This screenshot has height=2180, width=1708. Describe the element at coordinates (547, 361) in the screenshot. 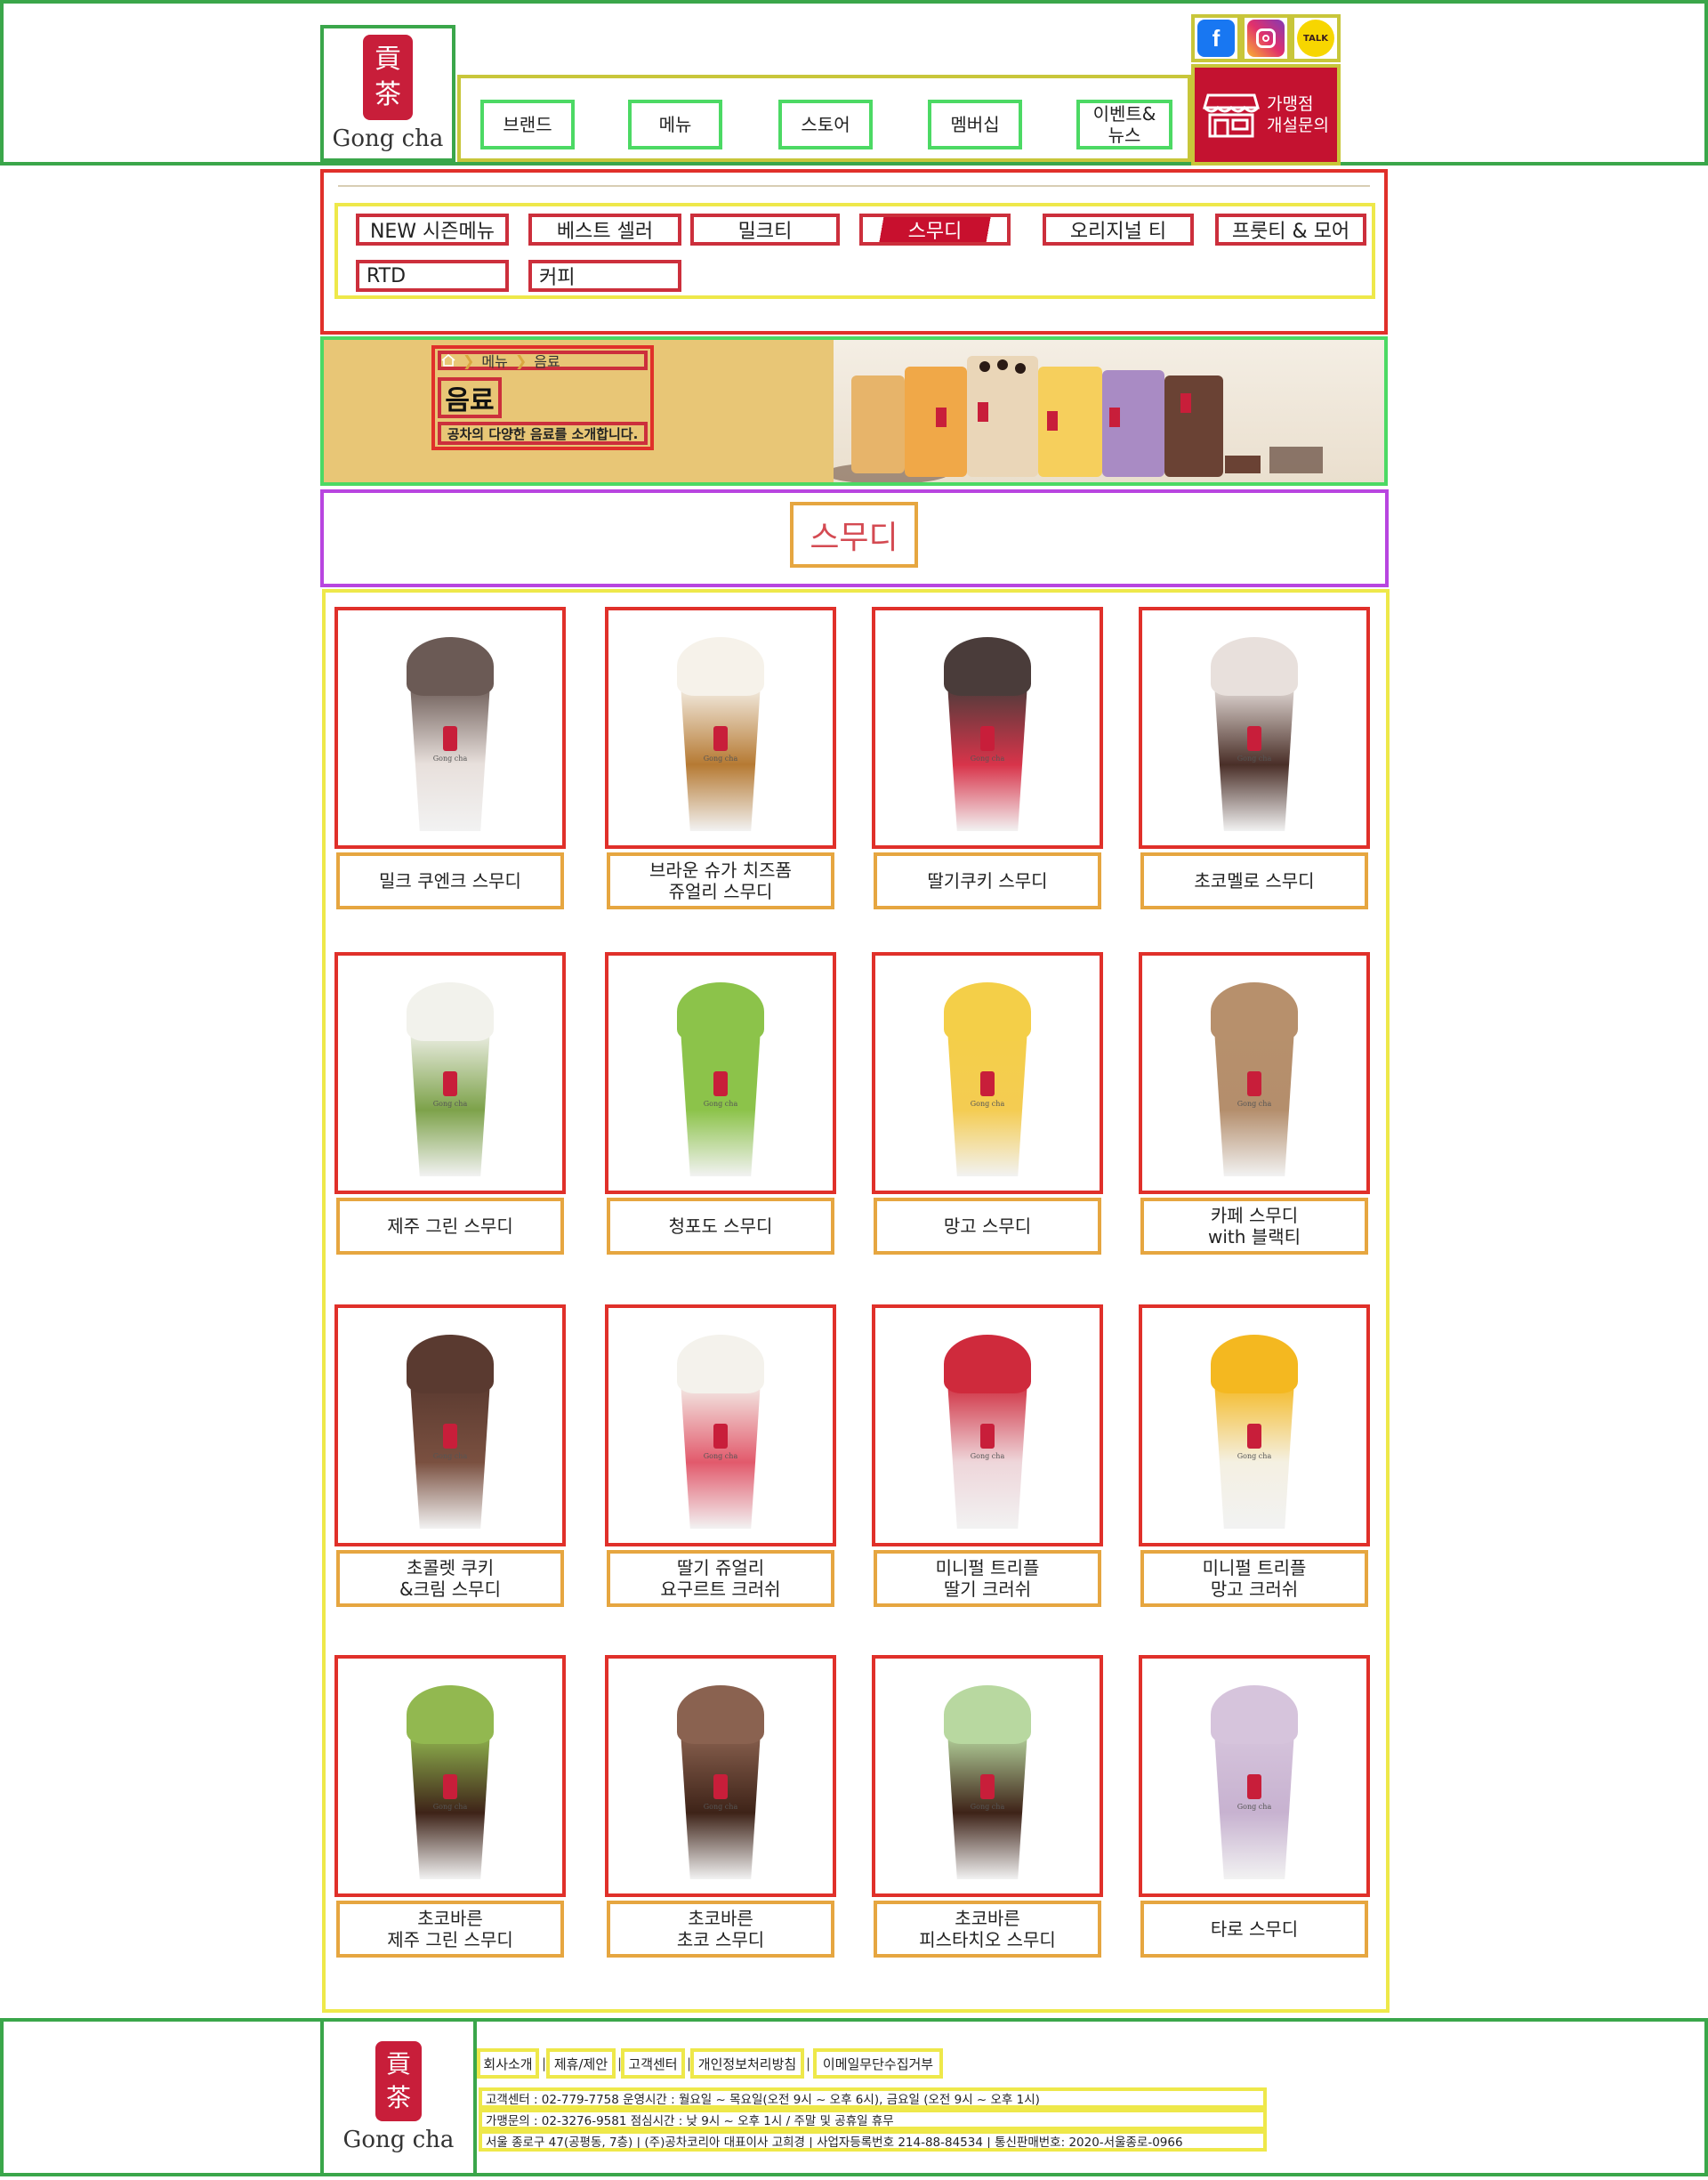

I see `breadcrumb-current: 음료` at that location.